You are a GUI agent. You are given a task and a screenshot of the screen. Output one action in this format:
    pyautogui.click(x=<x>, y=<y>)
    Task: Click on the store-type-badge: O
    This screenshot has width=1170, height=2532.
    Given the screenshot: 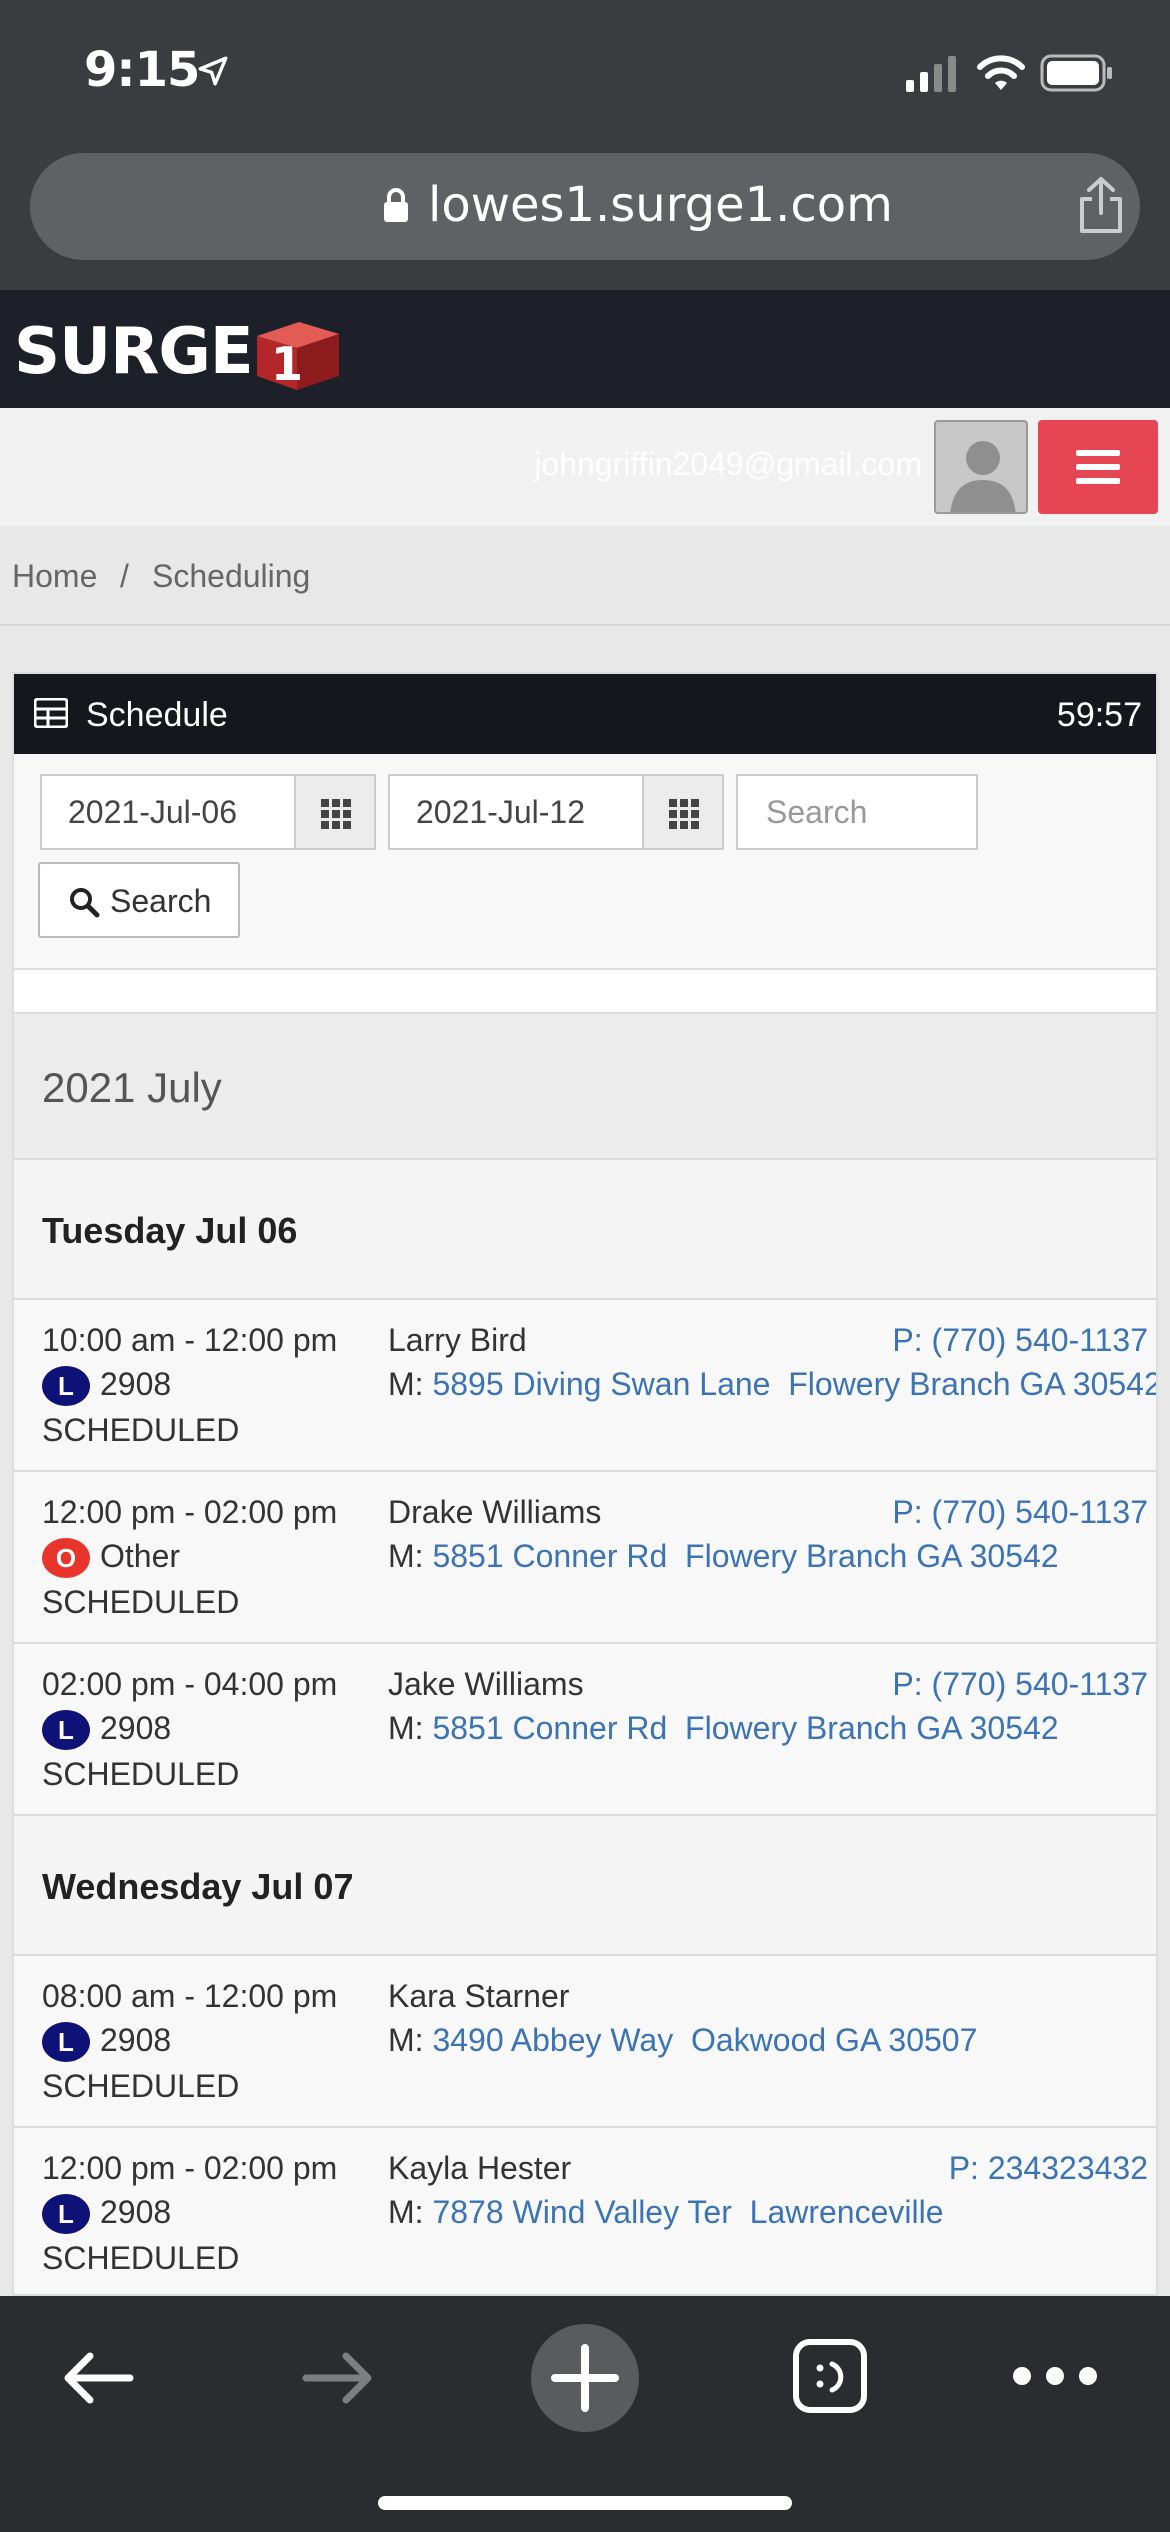 What is the action you would take?
    pyautogui.click(x=66, y=1558)
    